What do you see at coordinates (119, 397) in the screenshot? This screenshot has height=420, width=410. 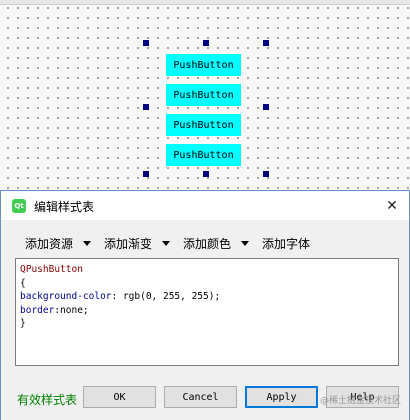 I see `ok-button: OK` at bounding box center [119, 397].